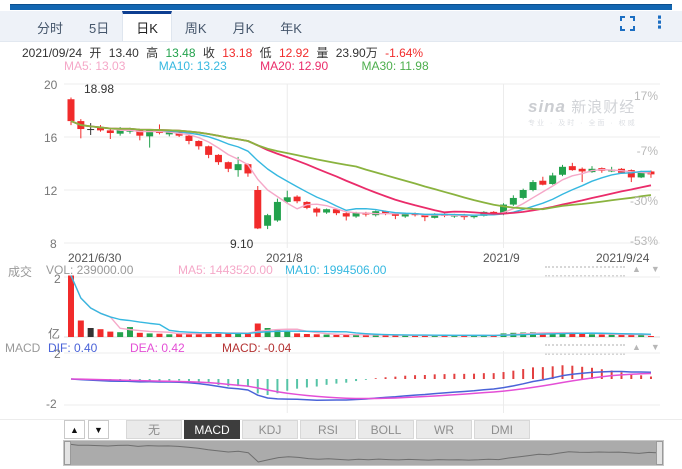 The width and height of the screenshot is (682, 469). I want to click on volume-chart, so click(341, 303).